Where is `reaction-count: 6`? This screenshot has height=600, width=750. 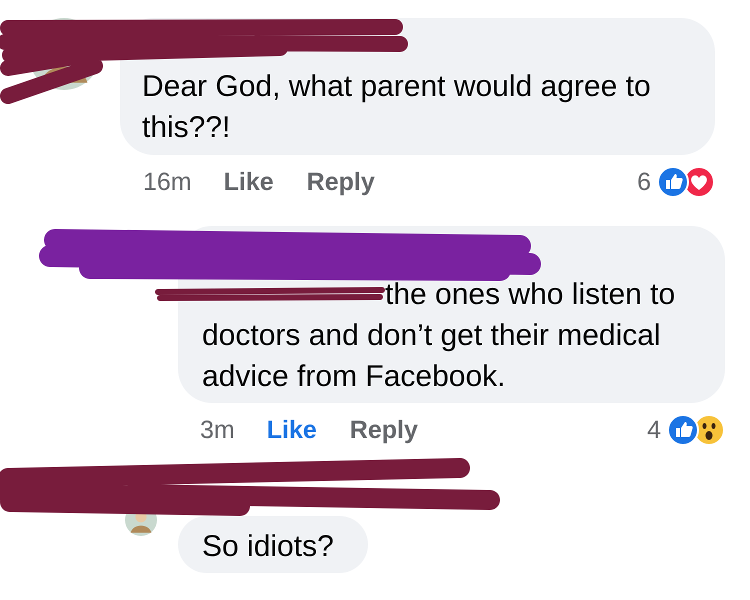
reaction-count: 6 is located at coordinates (644, 182).